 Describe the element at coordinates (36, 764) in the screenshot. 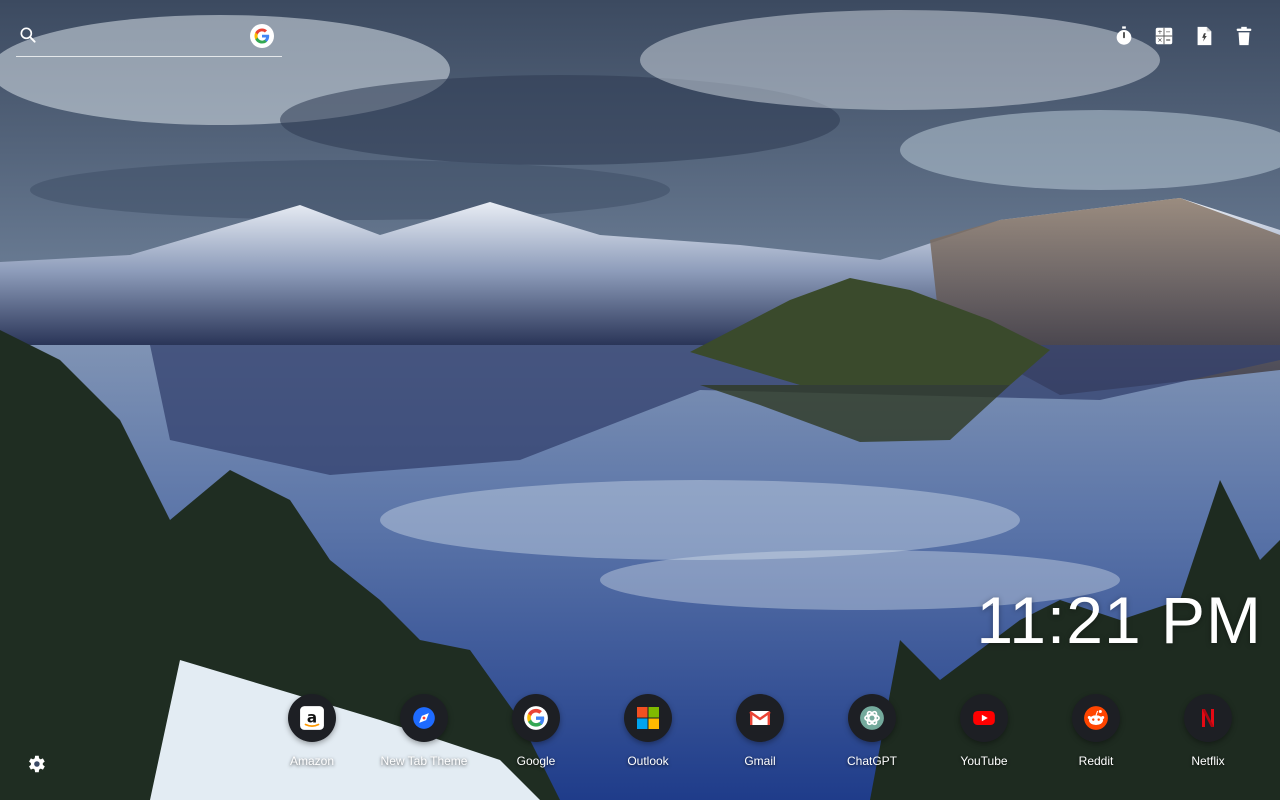

I see `gear-icon` at that location.